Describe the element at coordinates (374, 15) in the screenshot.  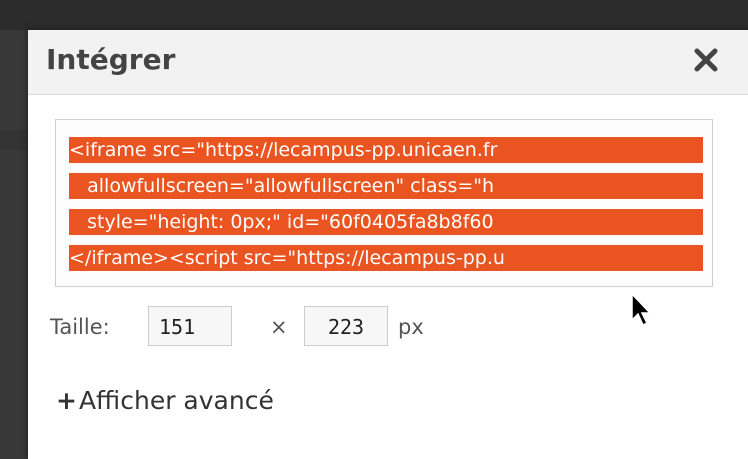
I see `backdrop-band` at that location.